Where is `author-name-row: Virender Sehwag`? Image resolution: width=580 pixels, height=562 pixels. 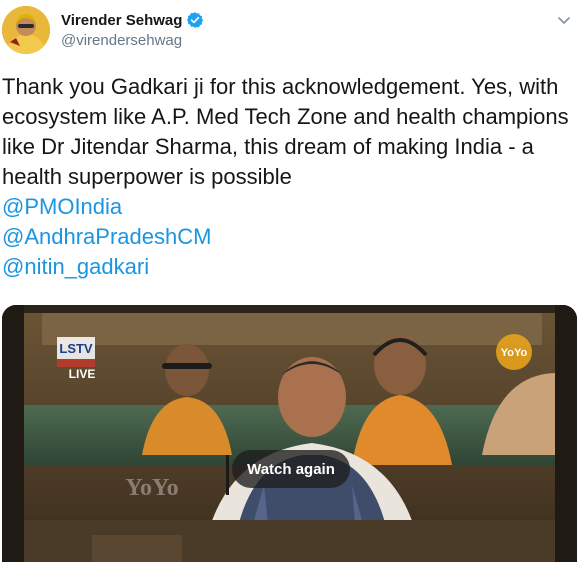
author-name-row: Virender Sehwag is located at coordinates (132, 20).